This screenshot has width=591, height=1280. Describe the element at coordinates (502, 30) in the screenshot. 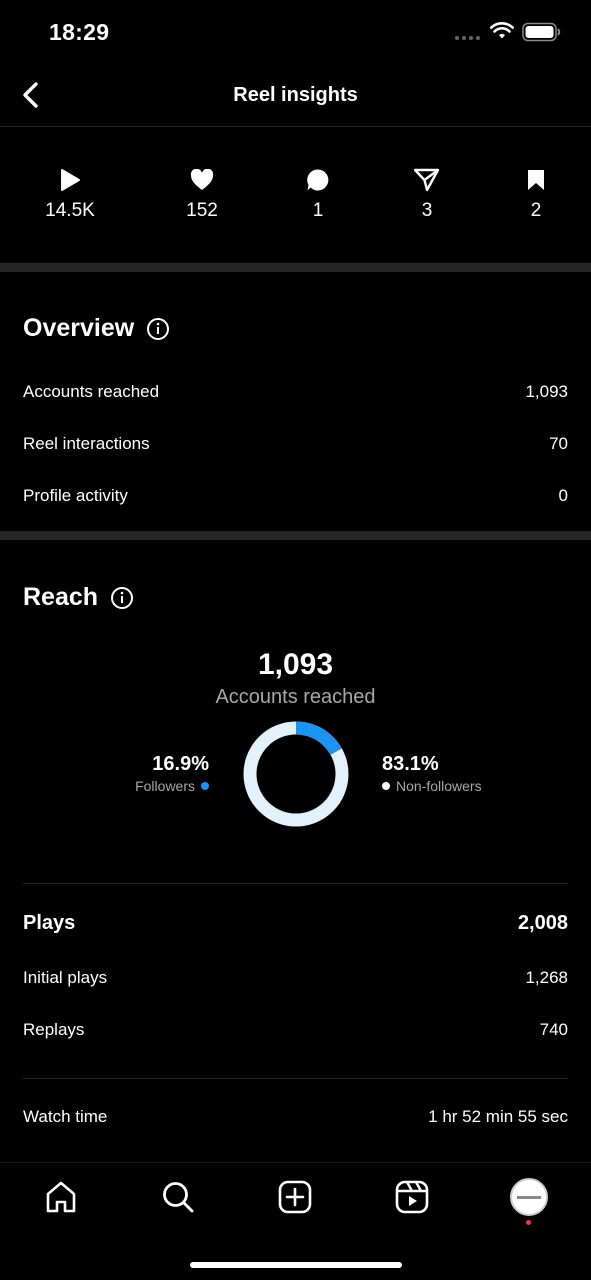

I see `wifi-icon` at that location.